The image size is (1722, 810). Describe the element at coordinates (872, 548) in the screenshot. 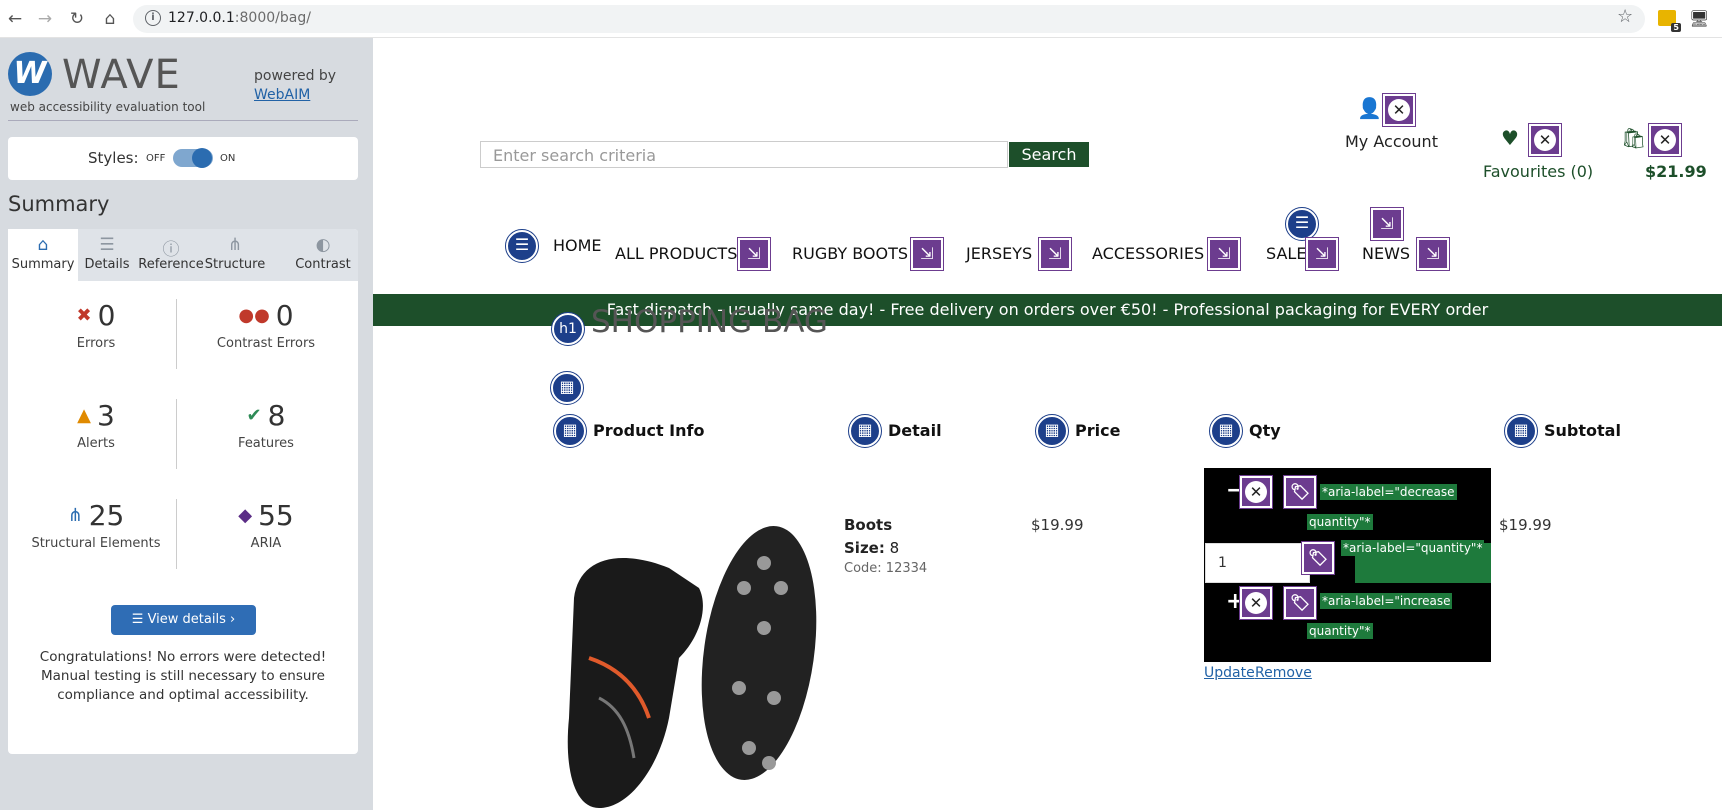

I see `product-size: Size: 8` at that location.